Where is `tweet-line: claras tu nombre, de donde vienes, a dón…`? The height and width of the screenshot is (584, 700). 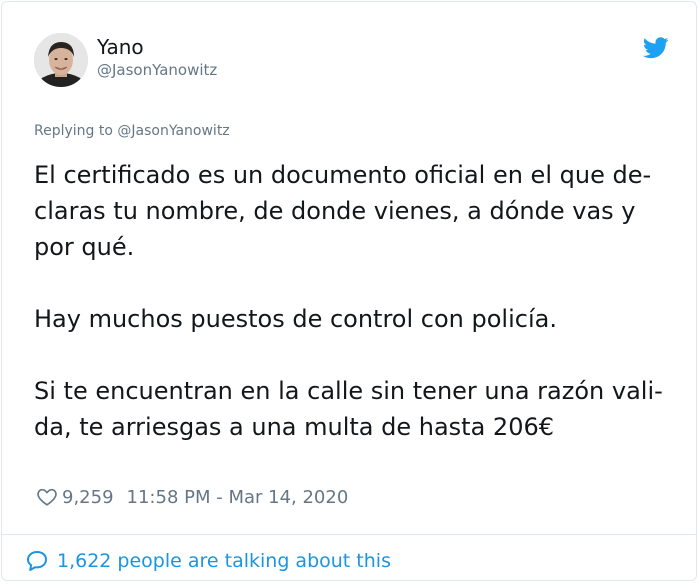 tweet-line: claras tu nombre, de donde vienes, a dón… is located at coordinates (335, 211).